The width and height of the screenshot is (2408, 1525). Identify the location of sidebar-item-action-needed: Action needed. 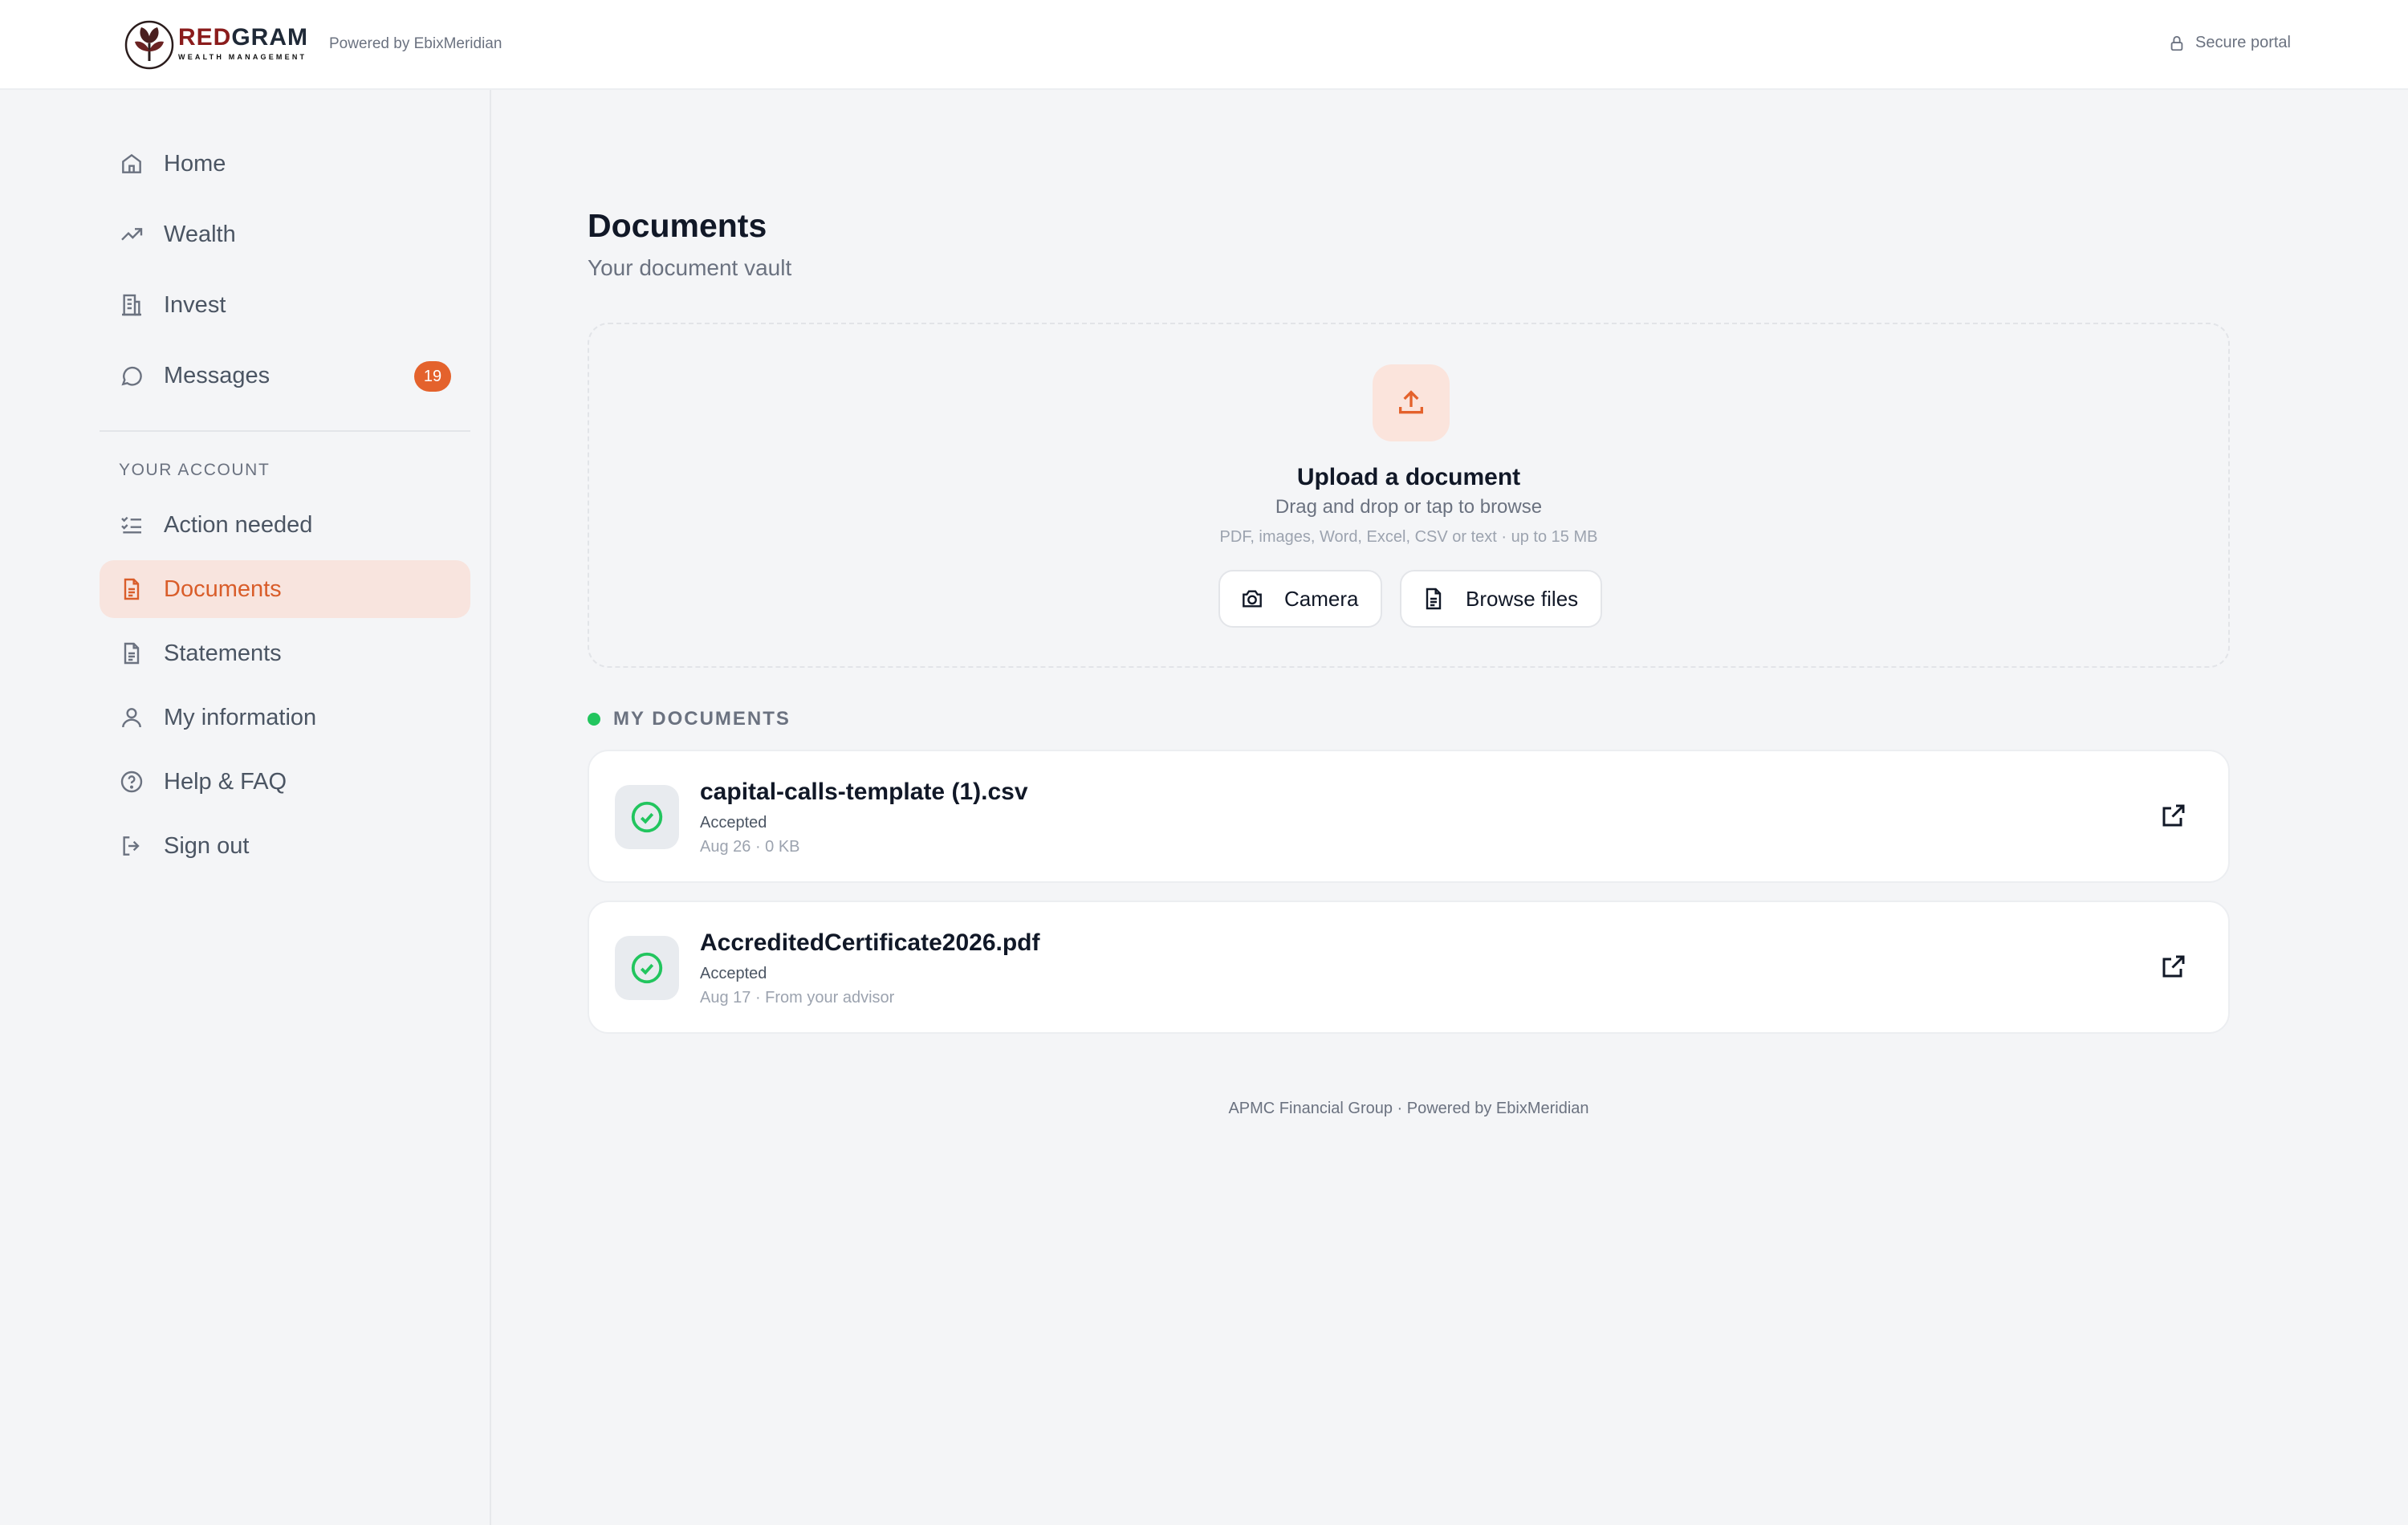
(285, 525).